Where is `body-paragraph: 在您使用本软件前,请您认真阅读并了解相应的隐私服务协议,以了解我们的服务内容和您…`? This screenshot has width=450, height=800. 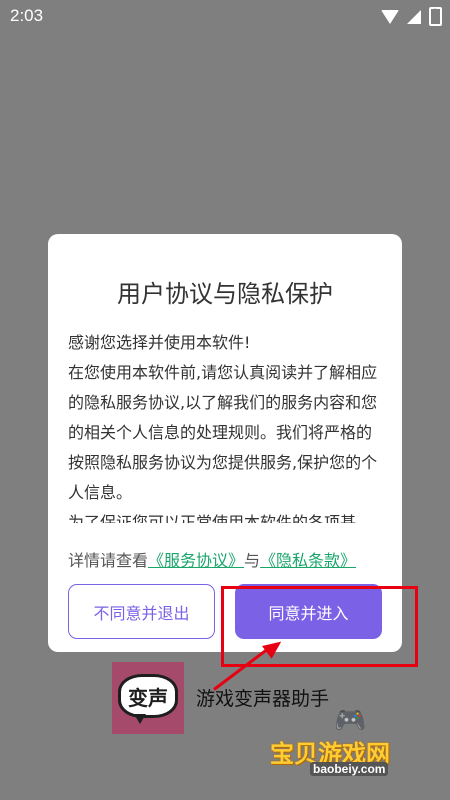 body-paragraph: 在您使用本软件前,请您认真阅读并了解相应的隐私服务协议,以了解我们的服务内容和您… is located at coordinates (223, 432).